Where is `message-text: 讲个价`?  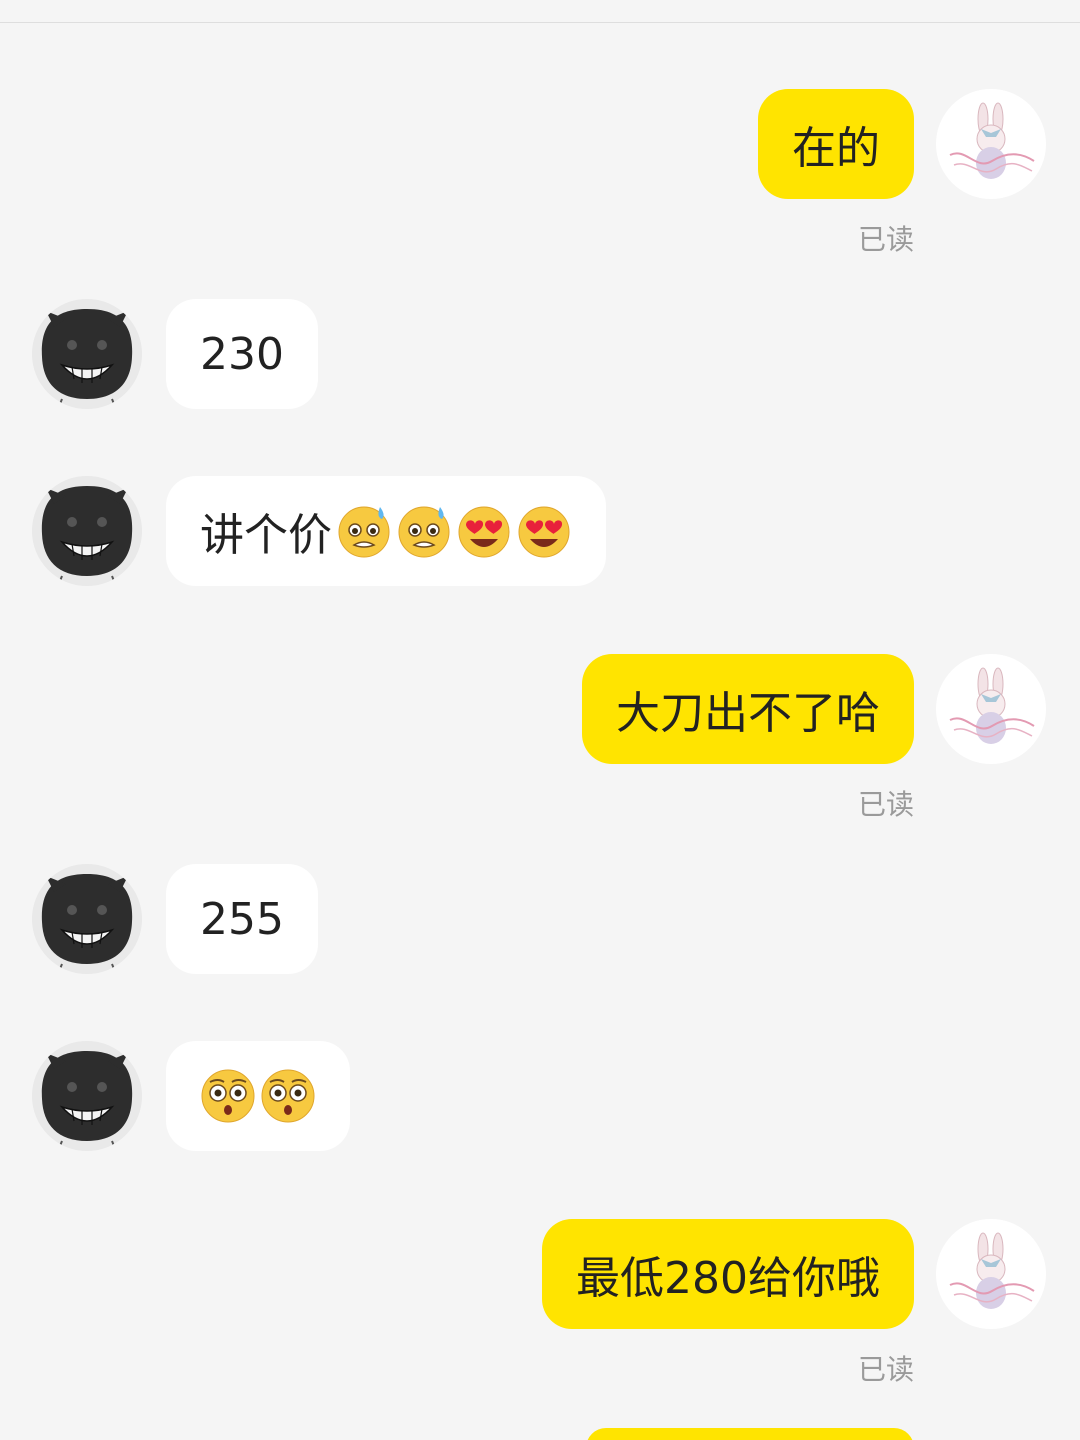
message-text: 讲个价 is located at coordinates (266, 535).